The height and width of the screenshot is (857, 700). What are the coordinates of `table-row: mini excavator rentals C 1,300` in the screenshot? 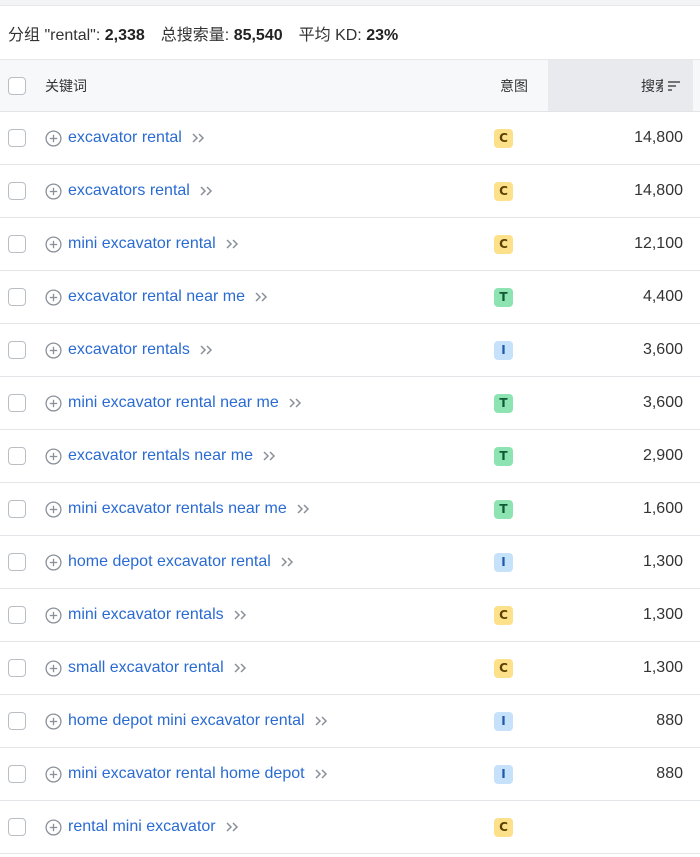 It's located at (350, 615).